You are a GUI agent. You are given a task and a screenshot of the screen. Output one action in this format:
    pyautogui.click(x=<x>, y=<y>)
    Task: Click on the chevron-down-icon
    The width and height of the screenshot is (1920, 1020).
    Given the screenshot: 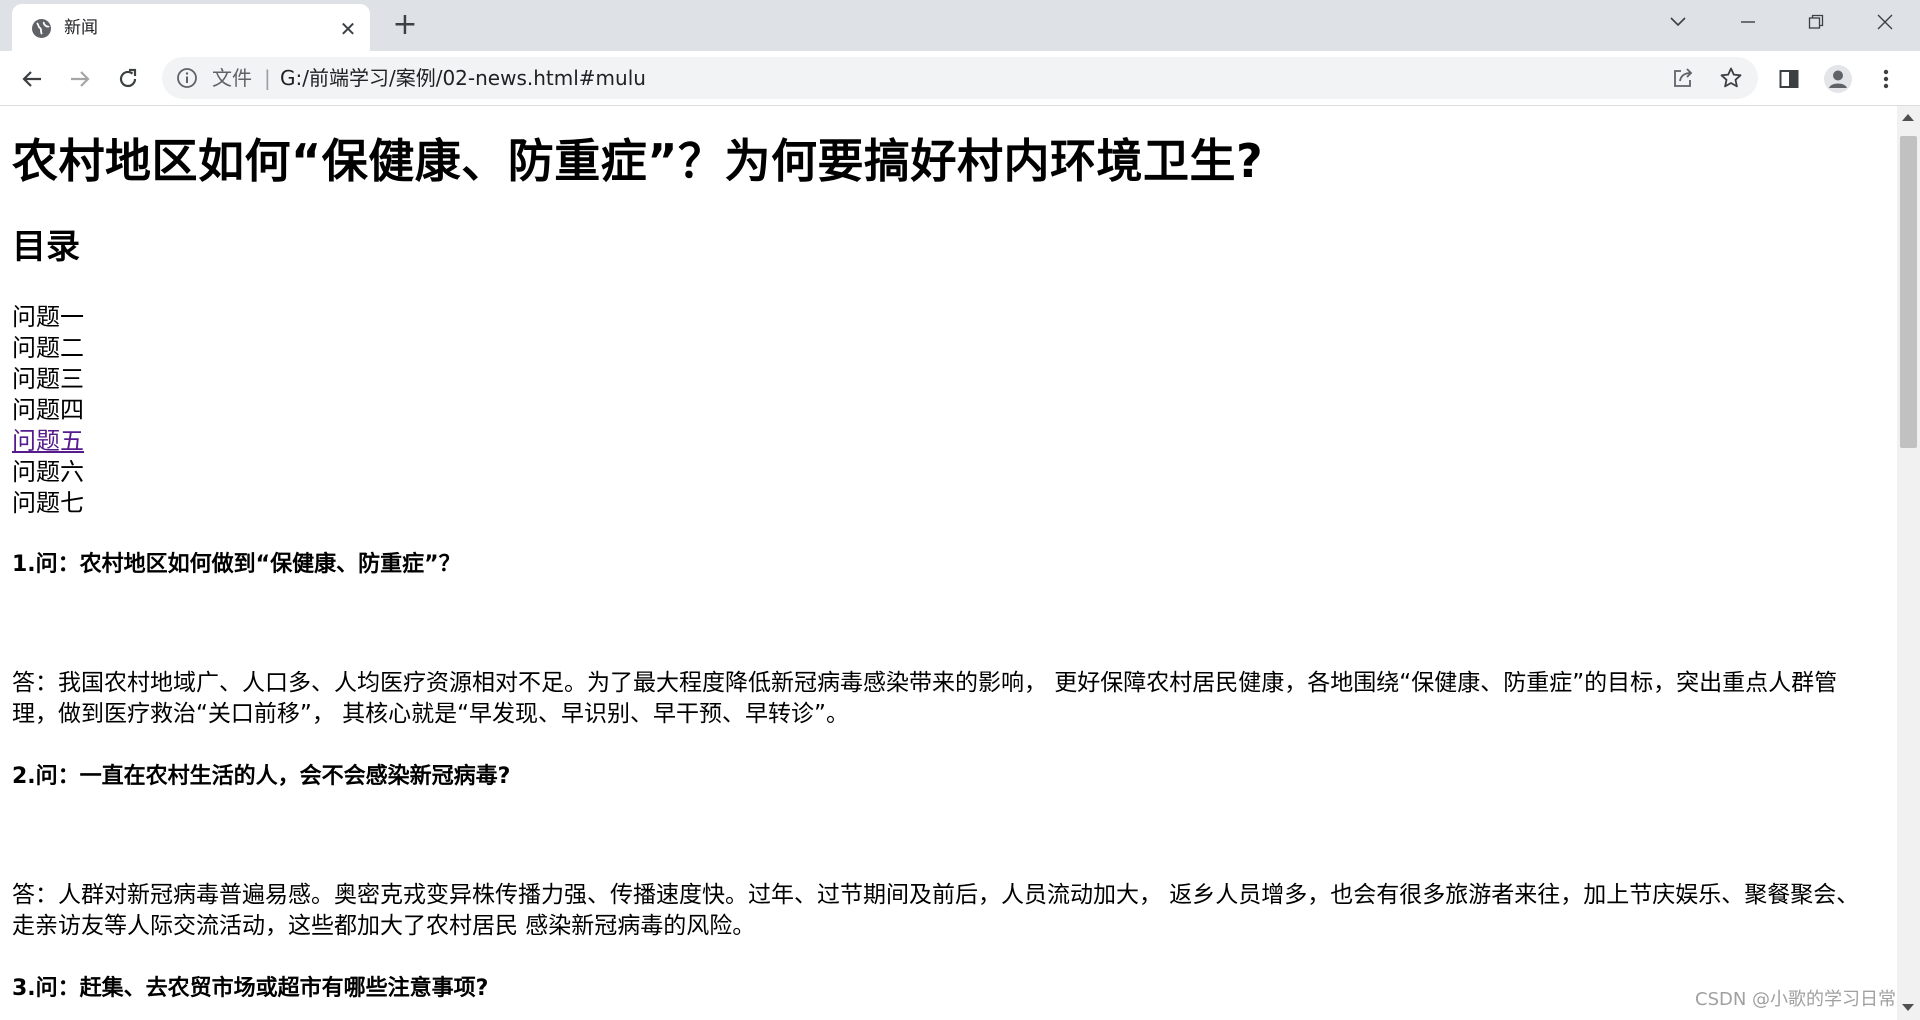 What is the action you would take?
    pyautogui.click(x=1678, y=22)
    